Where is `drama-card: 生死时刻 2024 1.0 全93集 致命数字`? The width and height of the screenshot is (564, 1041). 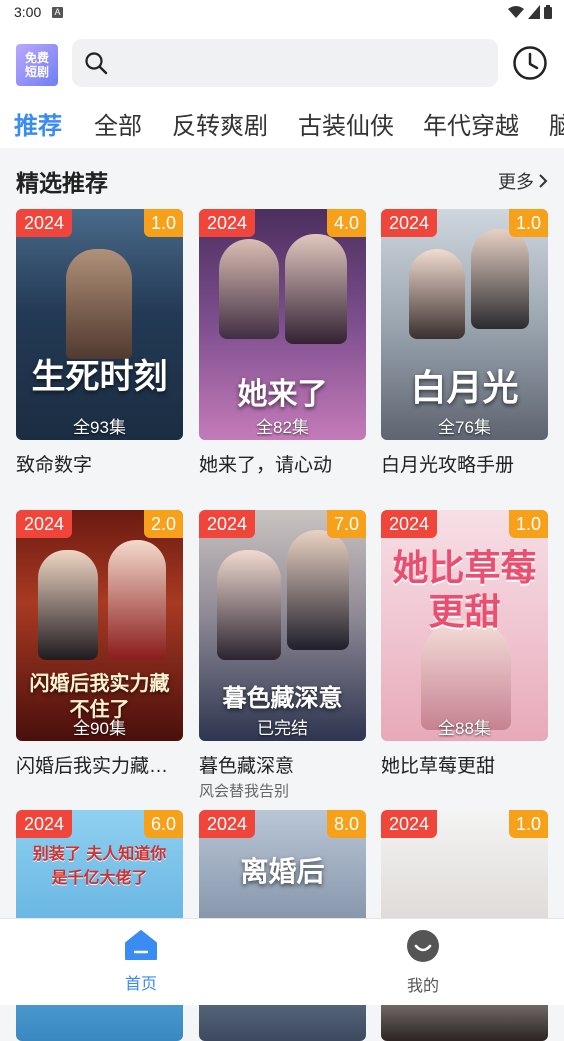 drama-card: 生死时刻 2024 1.0 全93集 致命数字 is located at coordinates (99, 343).